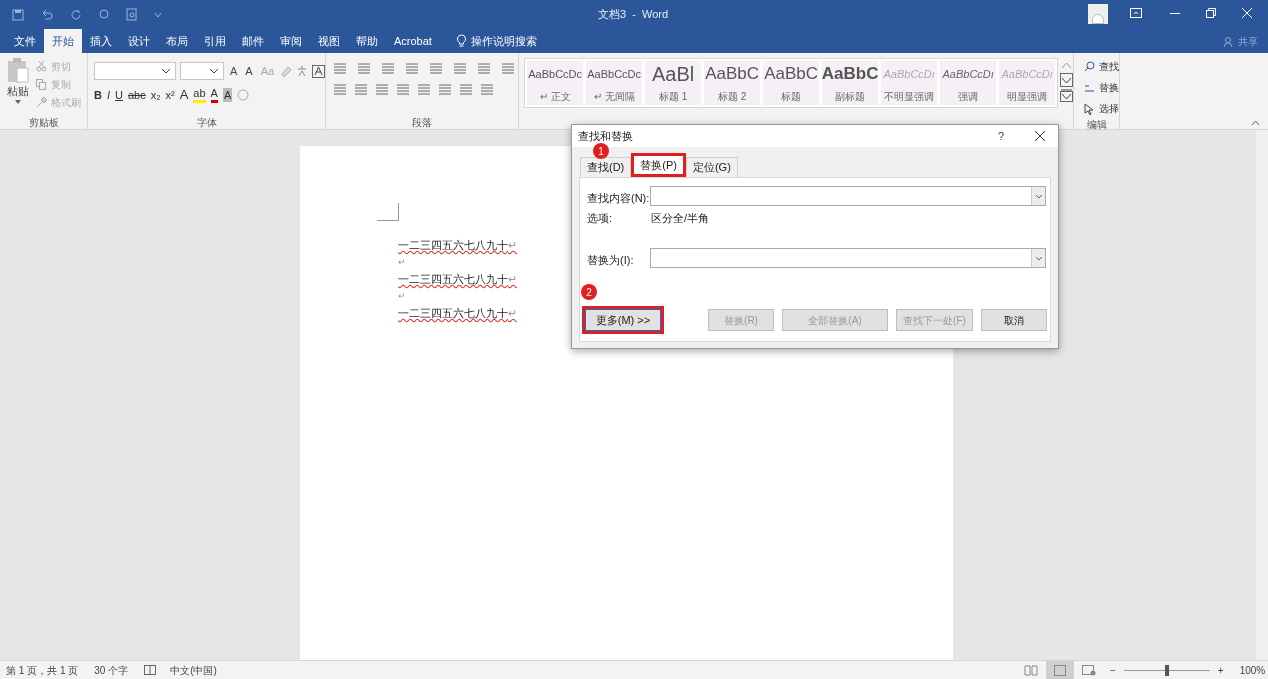  Describe the element at coordinates (101, 41) in the screenshot. I see `ribbon-tab: 插入` at that location.